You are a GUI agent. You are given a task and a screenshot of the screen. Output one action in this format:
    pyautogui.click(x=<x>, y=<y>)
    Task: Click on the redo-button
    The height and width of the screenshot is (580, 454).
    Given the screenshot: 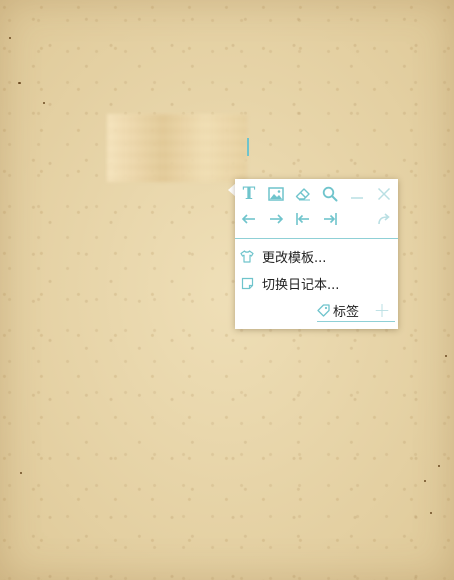 What is the action you would take?
    pyautogui.click(x=384, y=219)
    